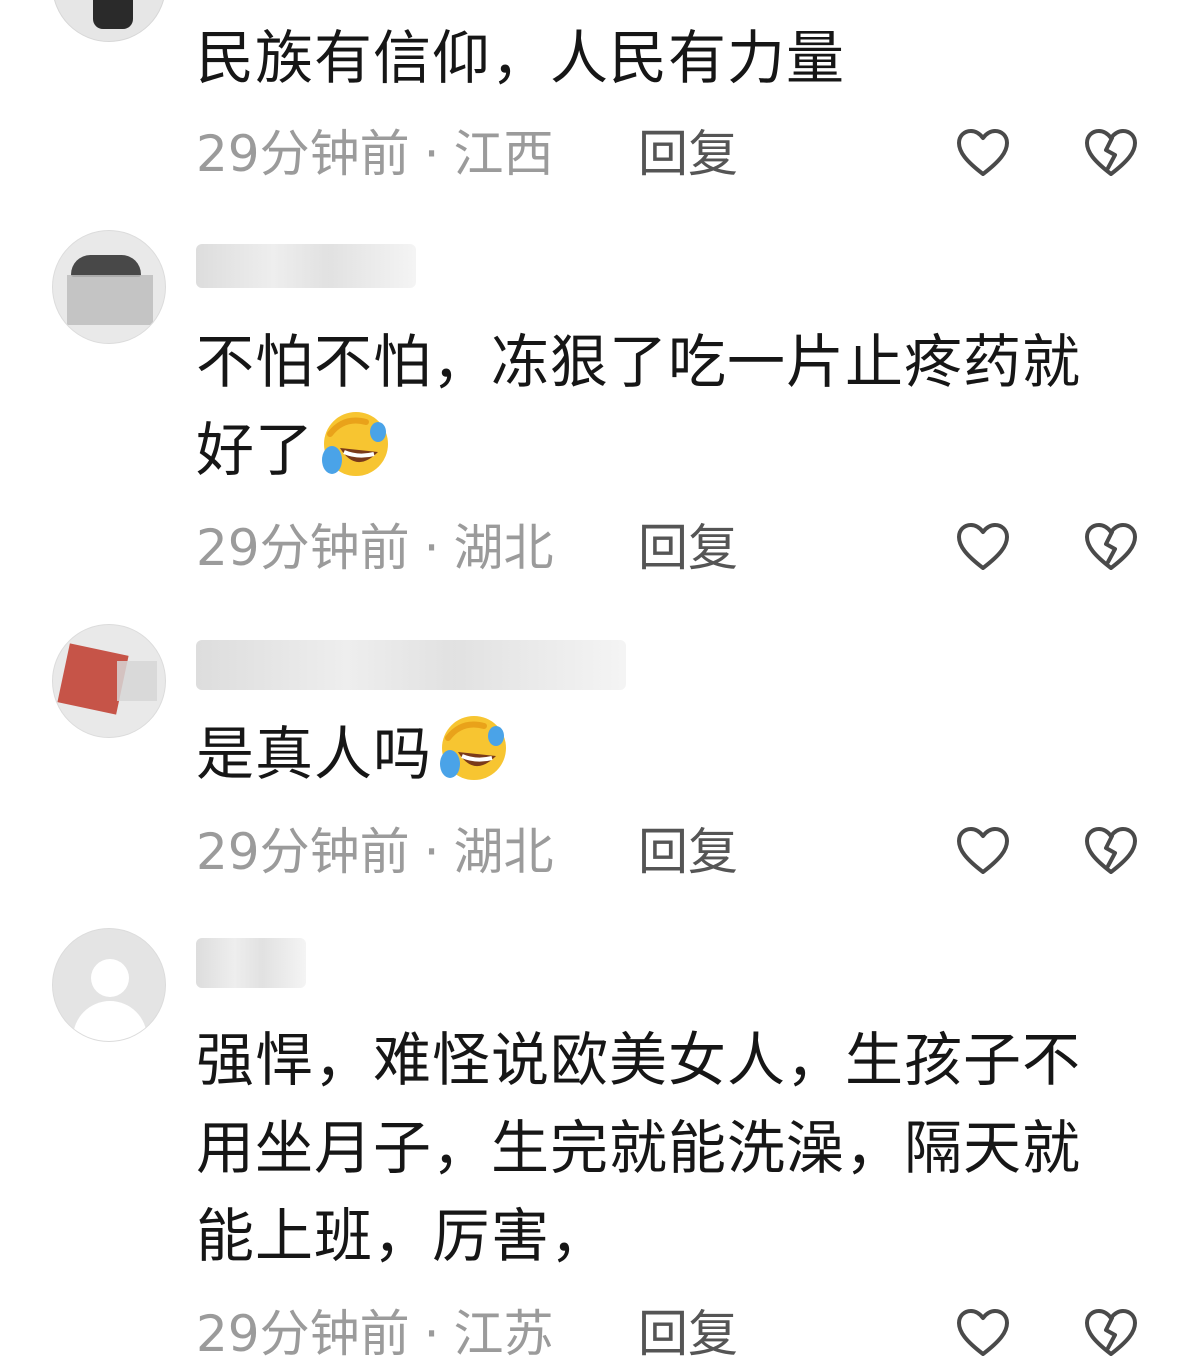 This screenshot has width=1200, height=1364. Describe the element at coordinates (639, 1060) in the screenshot. I see `comment-text-line: 强悍，难怪说欧美女人，生孩子不` at that location.